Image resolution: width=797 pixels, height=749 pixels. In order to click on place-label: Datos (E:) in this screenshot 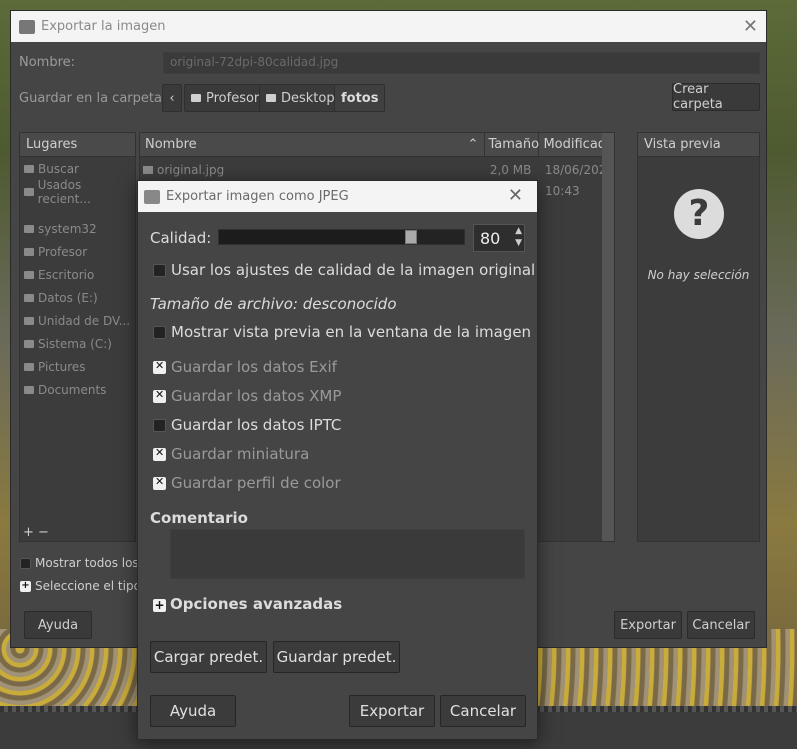, I will do `click(68, 297)`.